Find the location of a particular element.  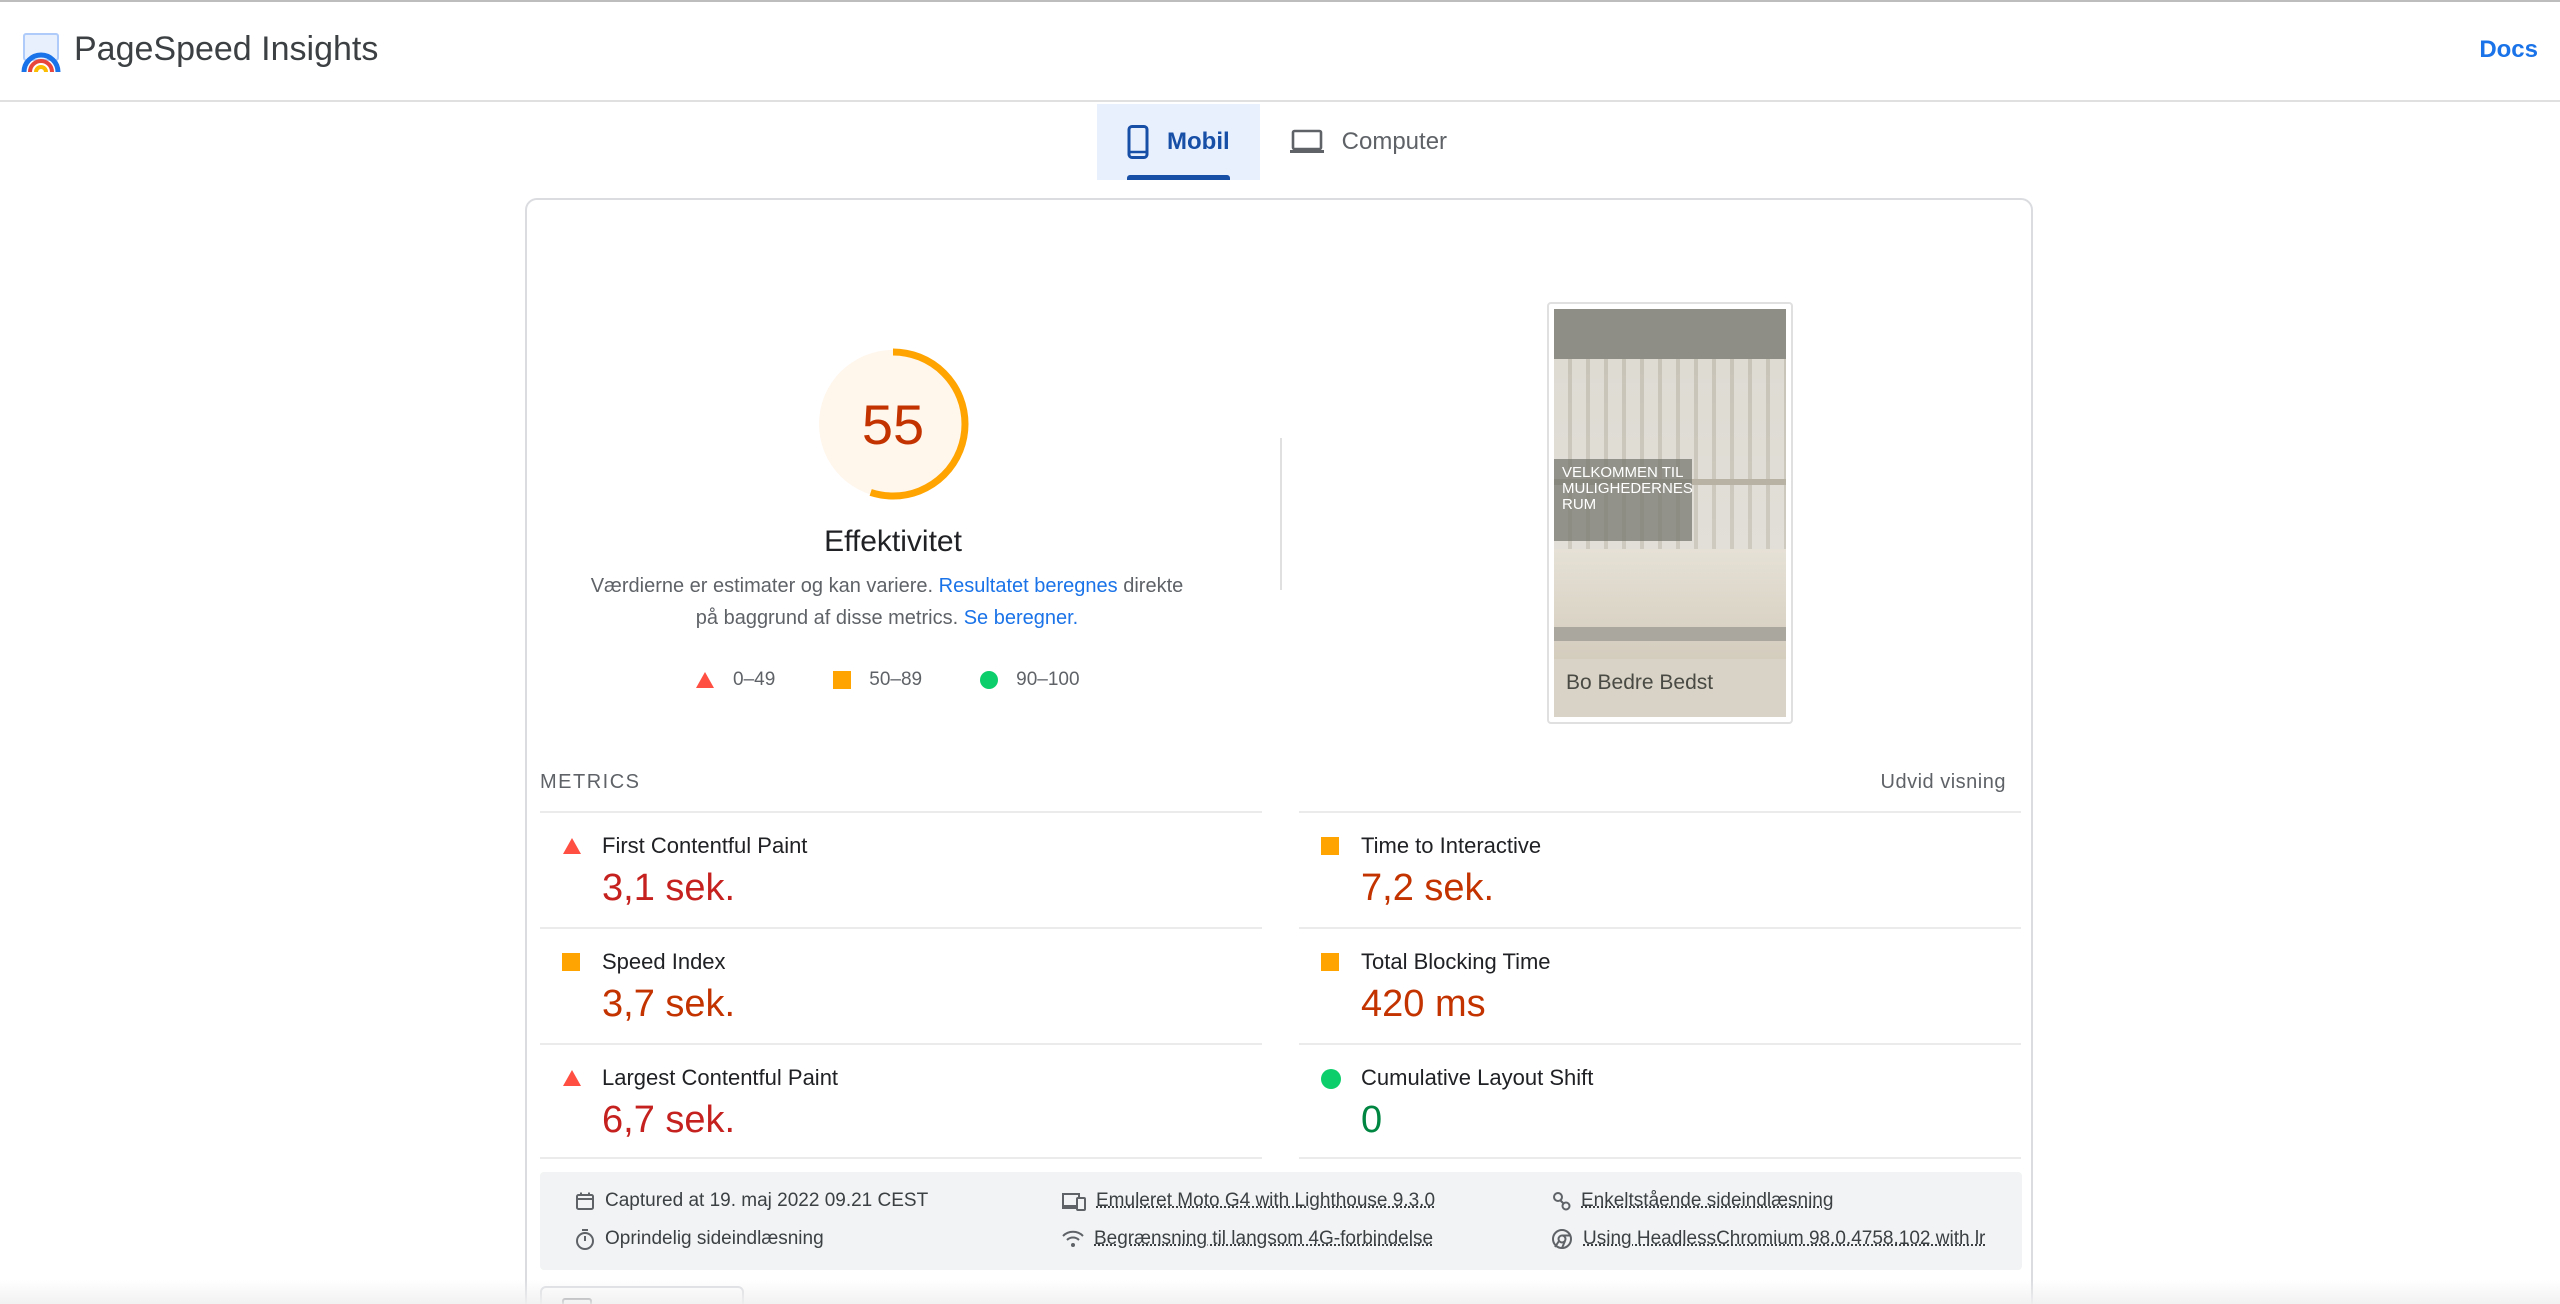

device-tabs: Mobil Computer is located at coordinates (1287, 142).